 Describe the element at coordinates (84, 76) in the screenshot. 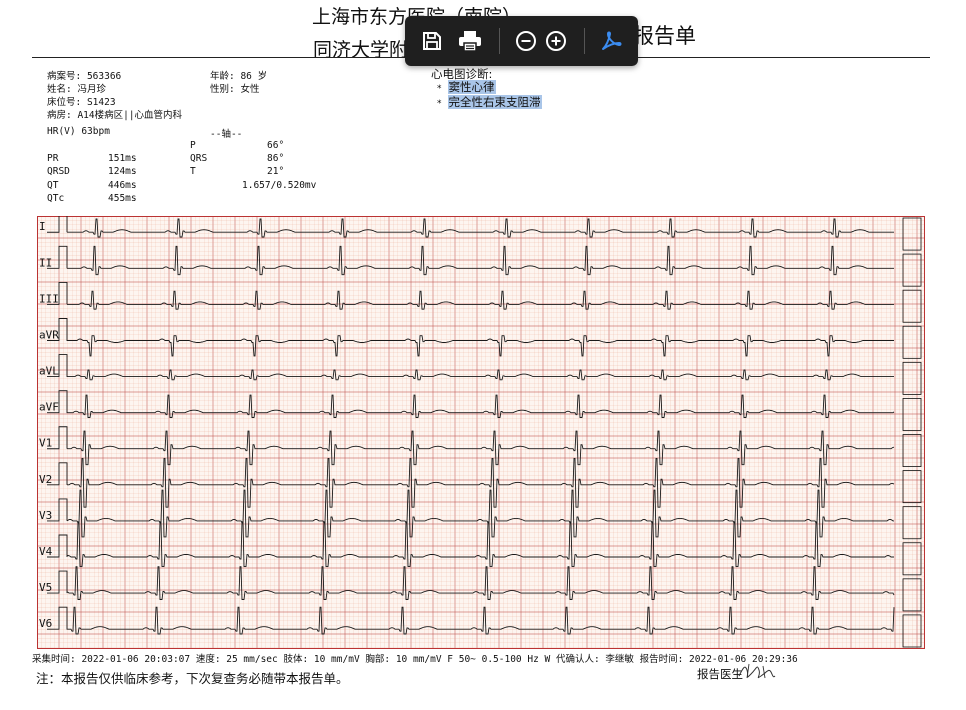

I see `case-number: 病案号: 563366` at that location.